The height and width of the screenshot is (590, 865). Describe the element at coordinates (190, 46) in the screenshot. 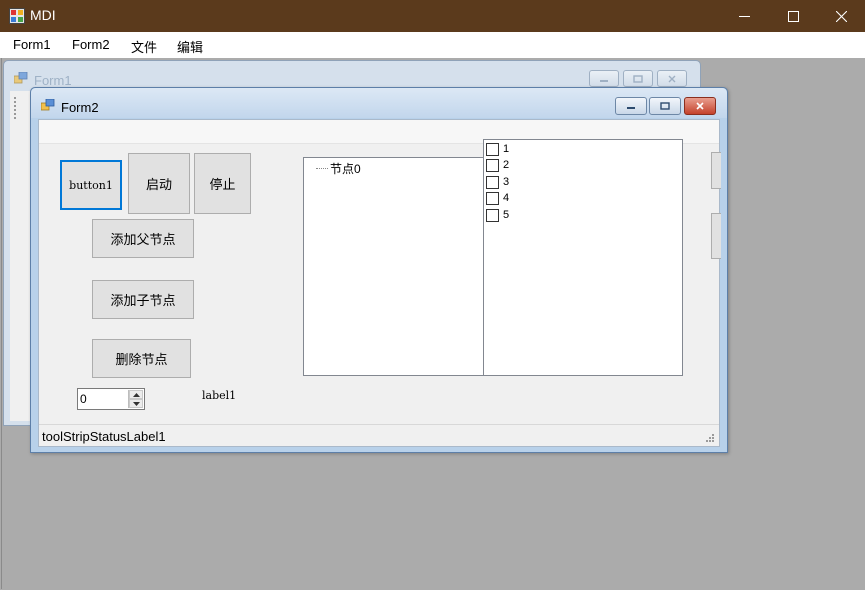

I see `menu-item-edit: 编辑` at that location.